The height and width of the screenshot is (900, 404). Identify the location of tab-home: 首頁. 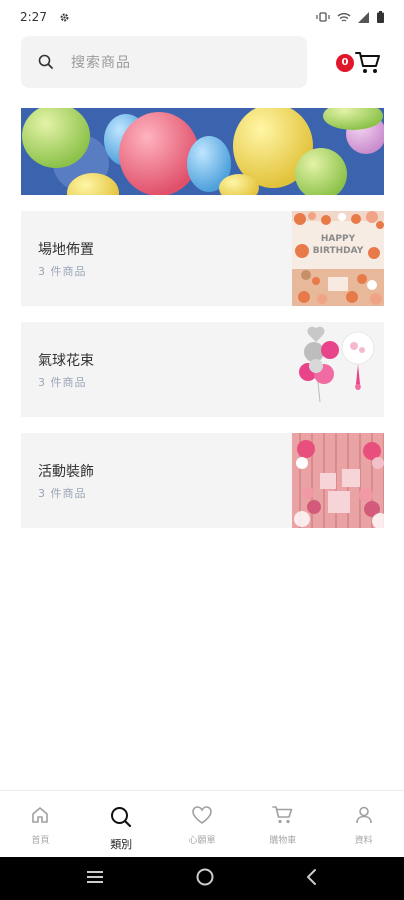
(40, 823).